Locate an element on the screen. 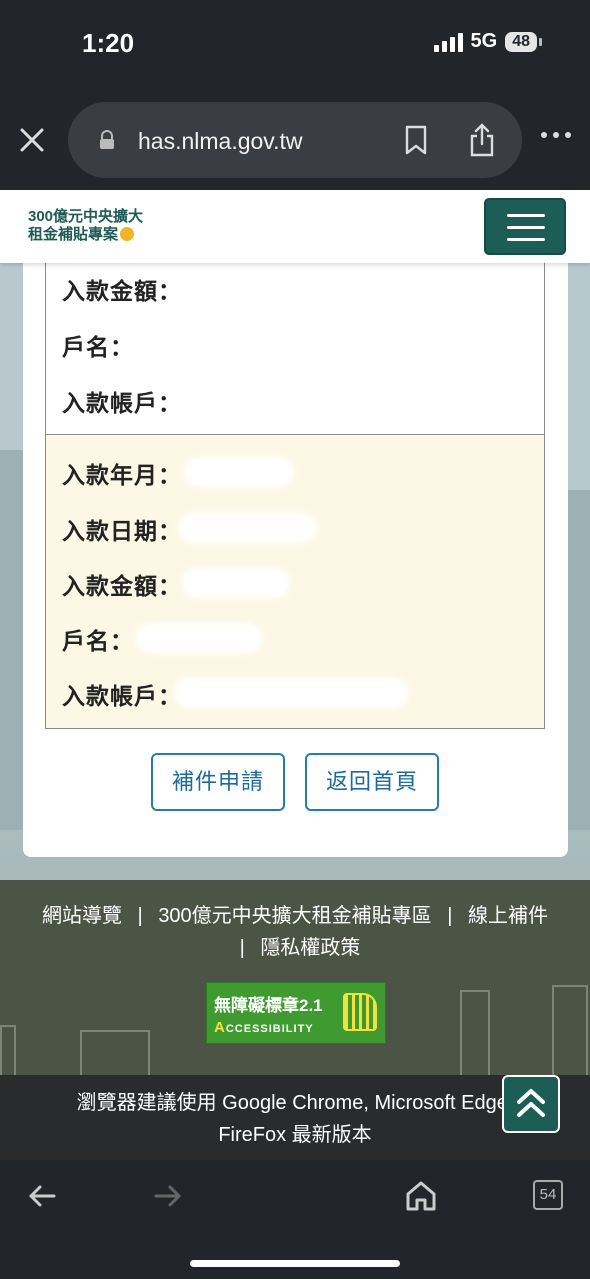  lock-icon is located at coordinates (107, 139).